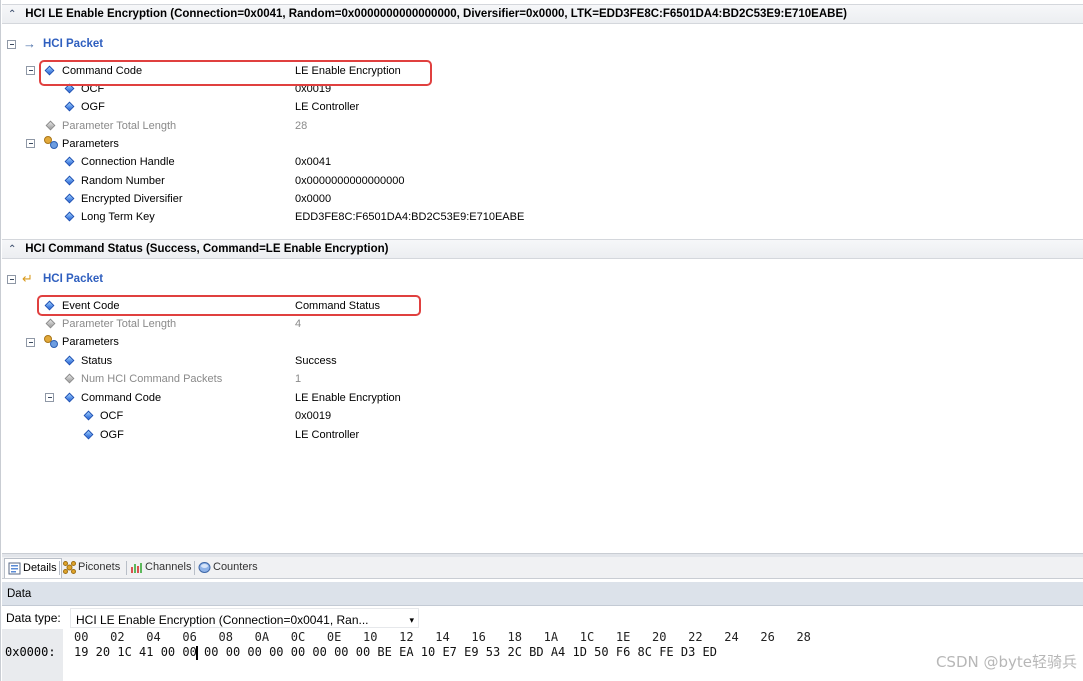 Image resolution: width=1083 pixels, height=681 pixels. Describe the element at coordinates (542, 594) in the screenshot. I see `data-panel-header: Data` at that location.